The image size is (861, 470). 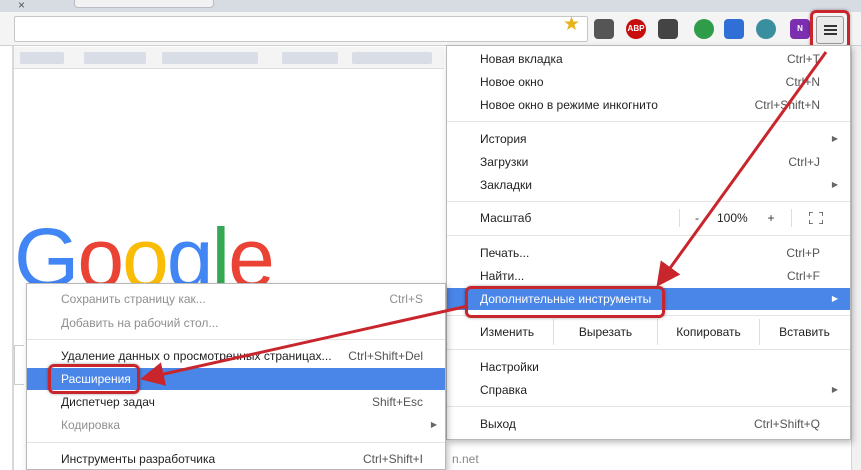 I want to click on submenu-item-task-manager: Диспетчер задач Shift+Esc, so click(x=236, y=402).